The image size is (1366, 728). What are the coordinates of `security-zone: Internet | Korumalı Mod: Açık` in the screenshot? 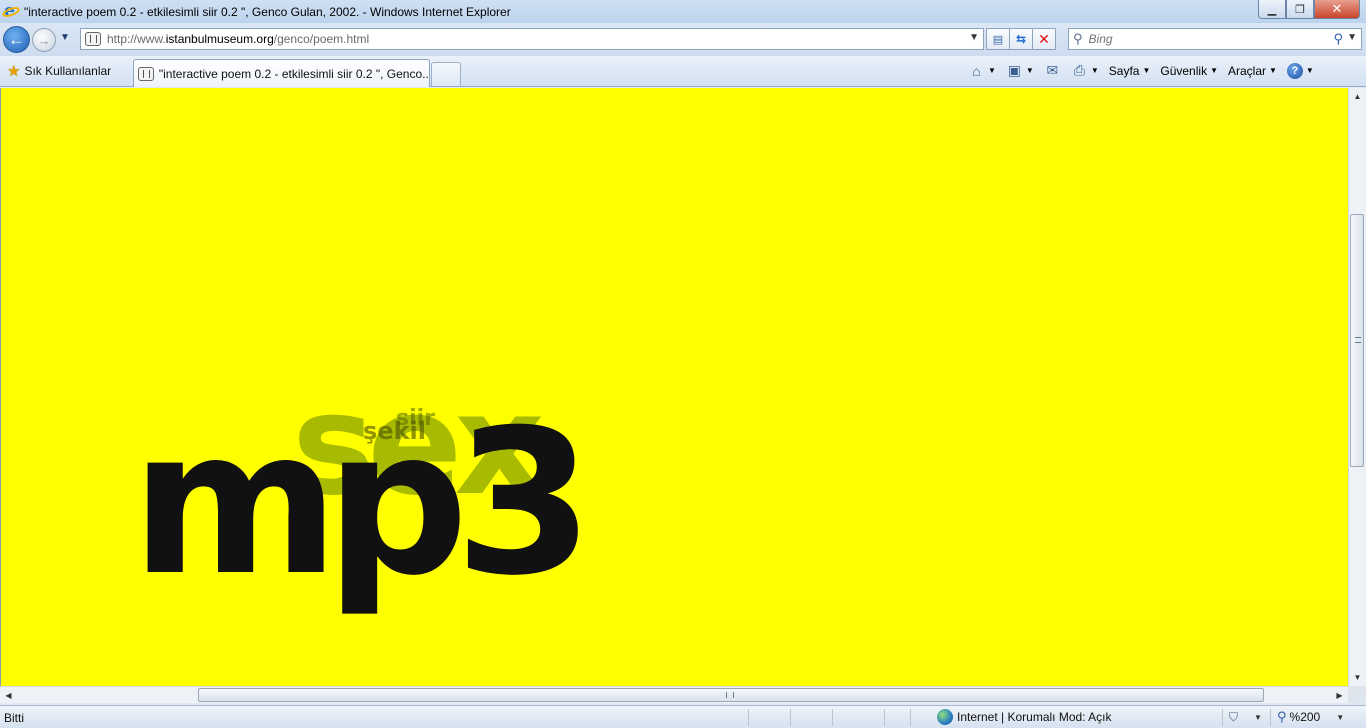 It's located at (1024, 717).